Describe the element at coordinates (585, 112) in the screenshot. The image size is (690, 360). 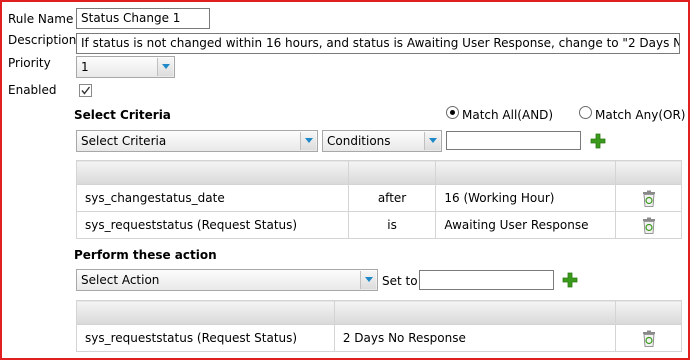
I see `match-any-radio` at that location.